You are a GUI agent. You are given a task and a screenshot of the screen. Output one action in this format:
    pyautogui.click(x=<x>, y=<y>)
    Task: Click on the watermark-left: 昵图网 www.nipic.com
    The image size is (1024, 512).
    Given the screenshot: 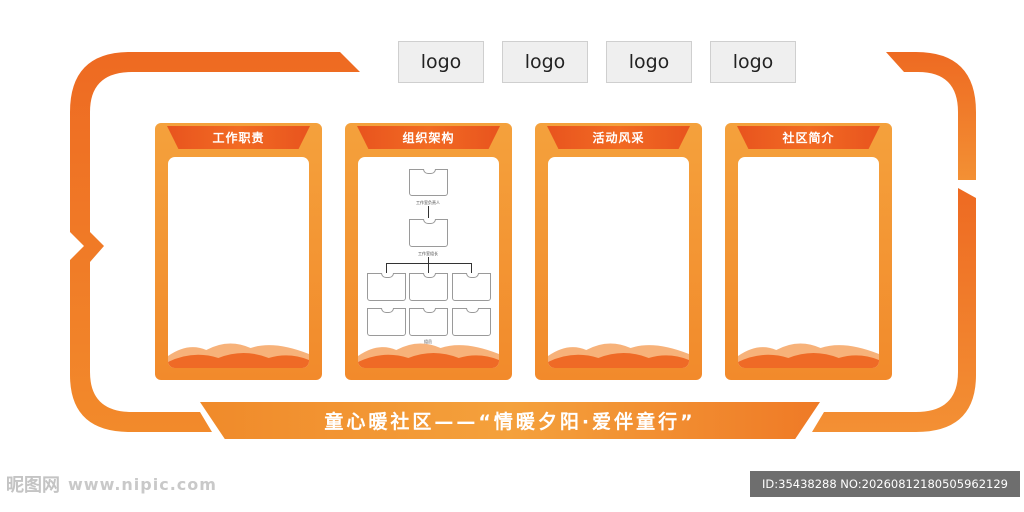 What is the action you would take?
    pyautogui.click(x=111, y=484)
    